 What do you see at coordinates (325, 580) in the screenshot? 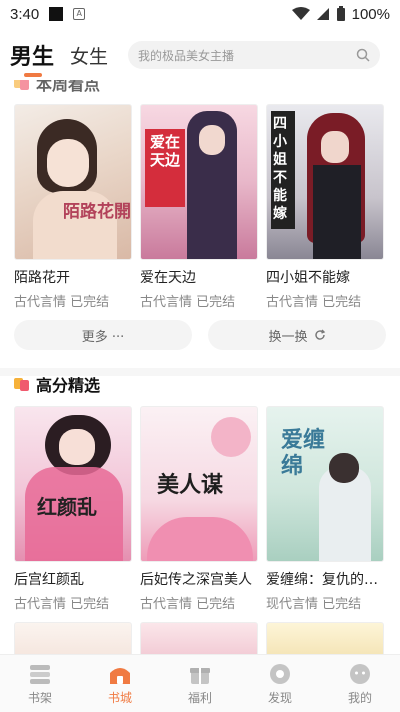
I see `book-title: 爱缠绵：复仇的女人` at bounding box center [325, 580].